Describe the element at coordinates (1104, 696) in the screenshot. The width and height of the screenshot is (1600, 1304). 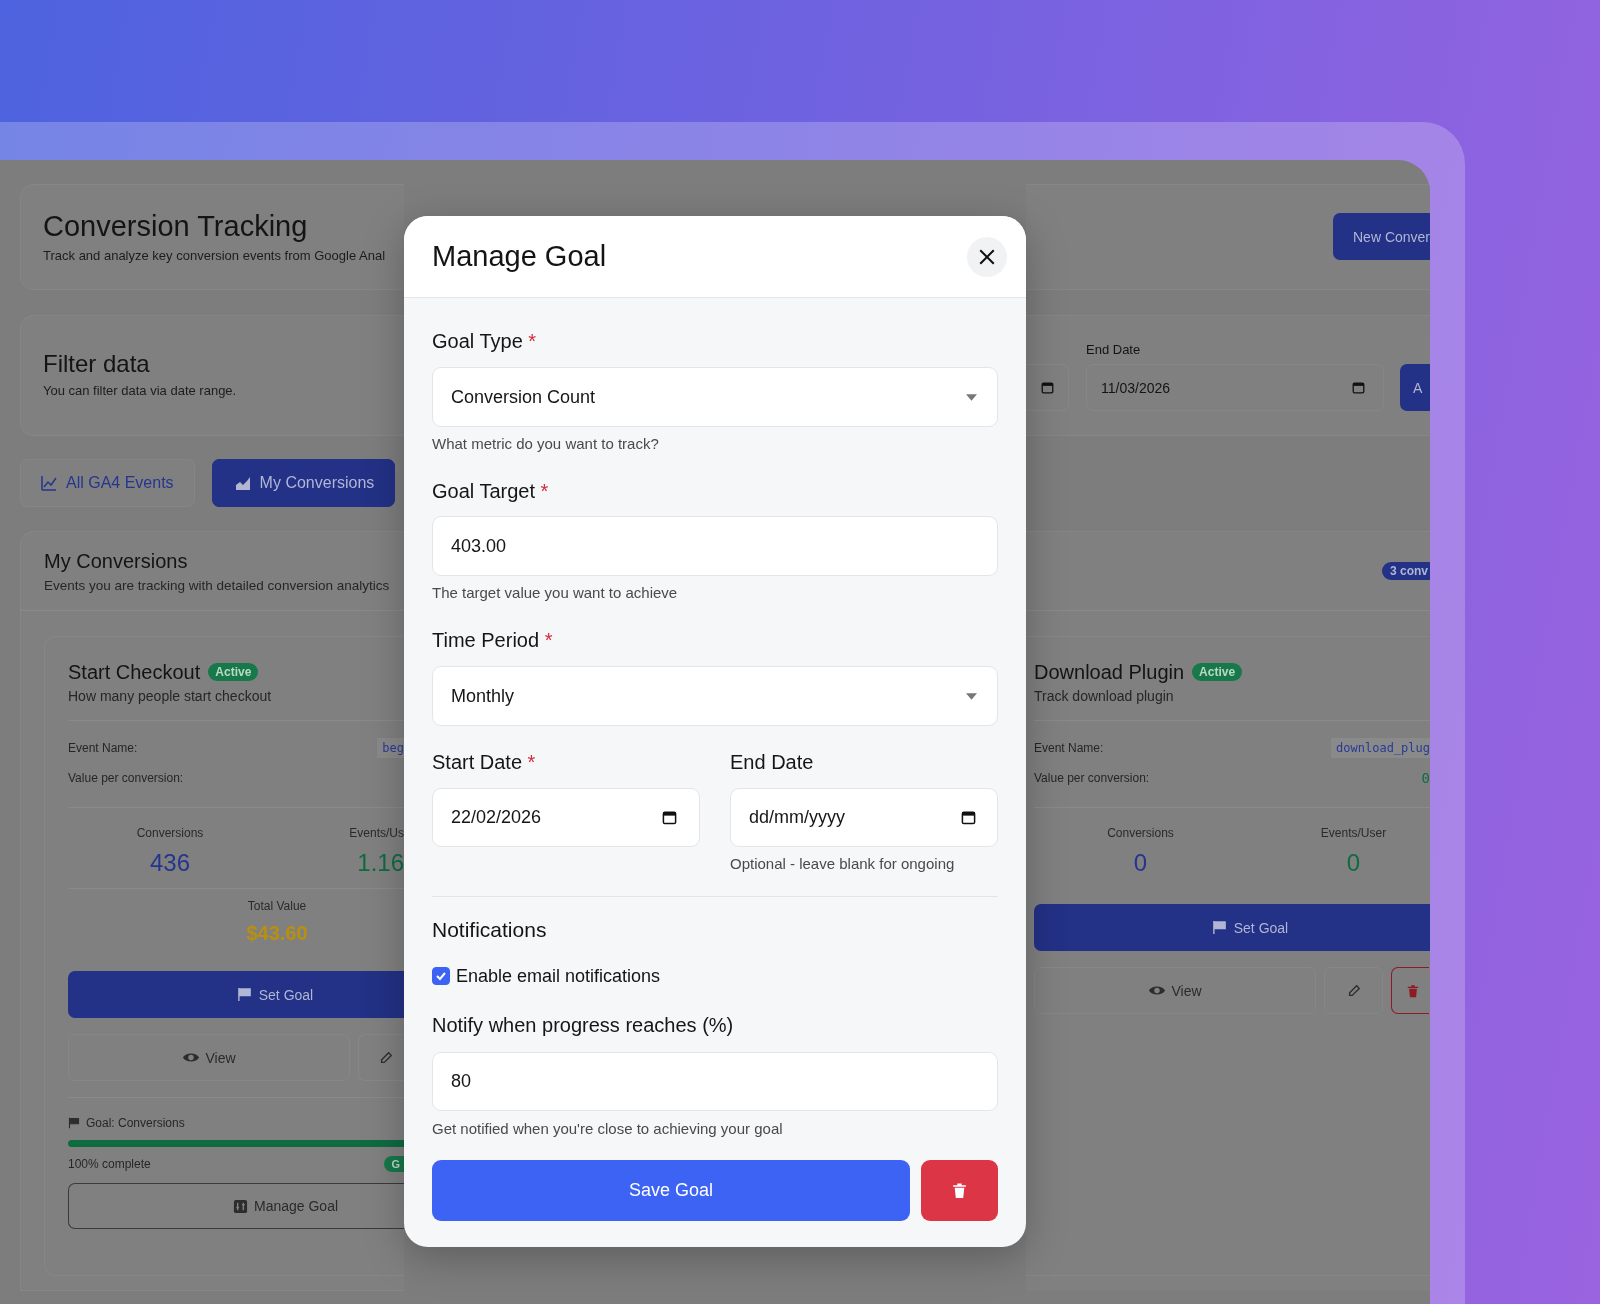
I see `conversion-description: Track download plugin` at that location.